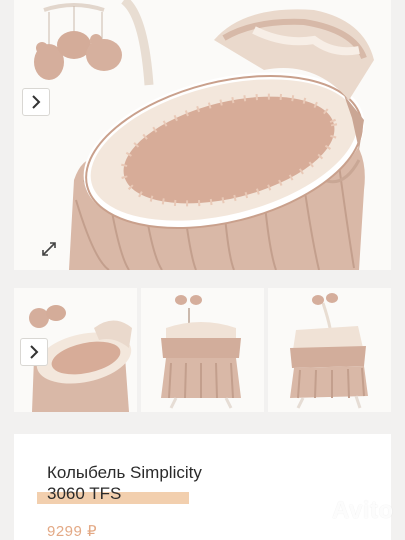 The image size is (405, 540). Describe the element at coordinates (72, 531) in the screenshot. I see `listing-price: 9299 ₽` at that location.